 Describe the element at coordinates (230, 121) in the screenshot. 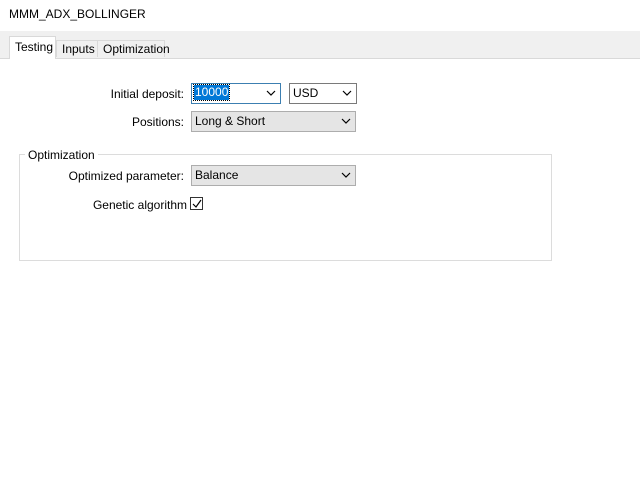

I see `positions-value: Long & Short` at that location.